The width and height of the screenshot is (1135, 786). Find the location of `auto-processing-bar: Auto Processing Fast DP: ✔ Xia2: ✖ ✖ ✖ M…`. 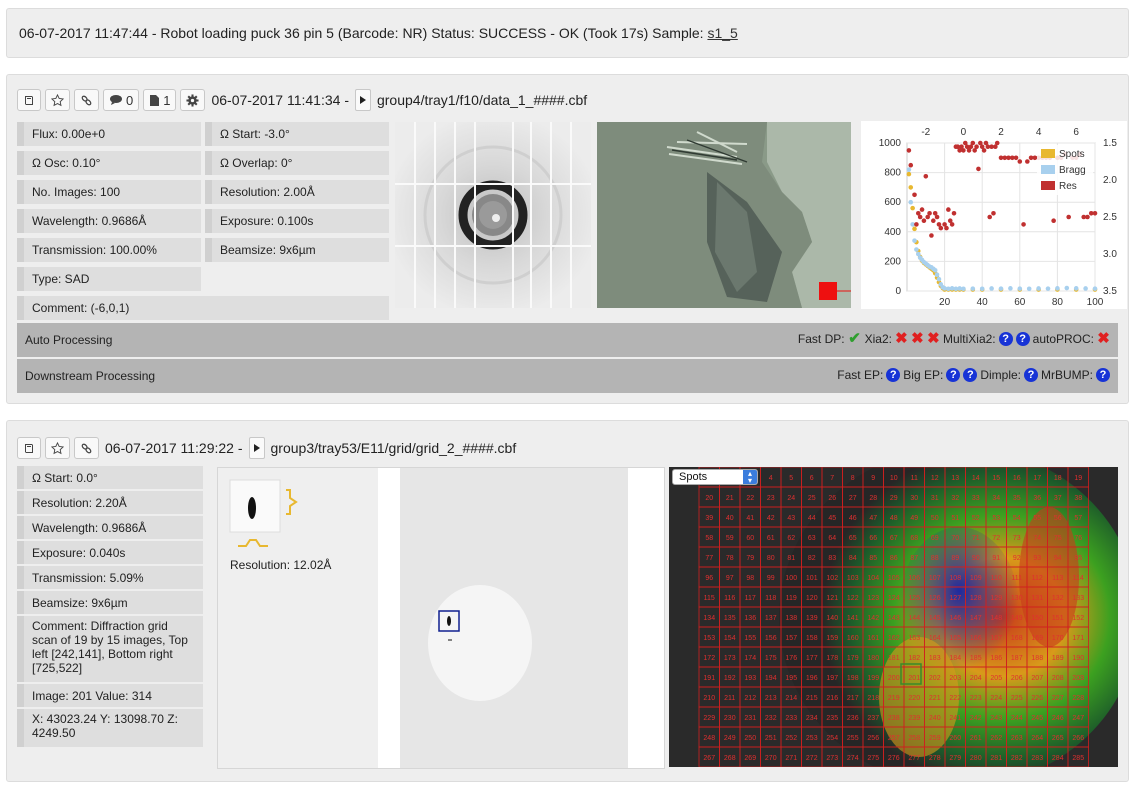

auto-processing-bar: Auto Processing Fast DP: ✔ Xia2: ✖ ✖ ✖ M… is located at coordinates (567, 340).